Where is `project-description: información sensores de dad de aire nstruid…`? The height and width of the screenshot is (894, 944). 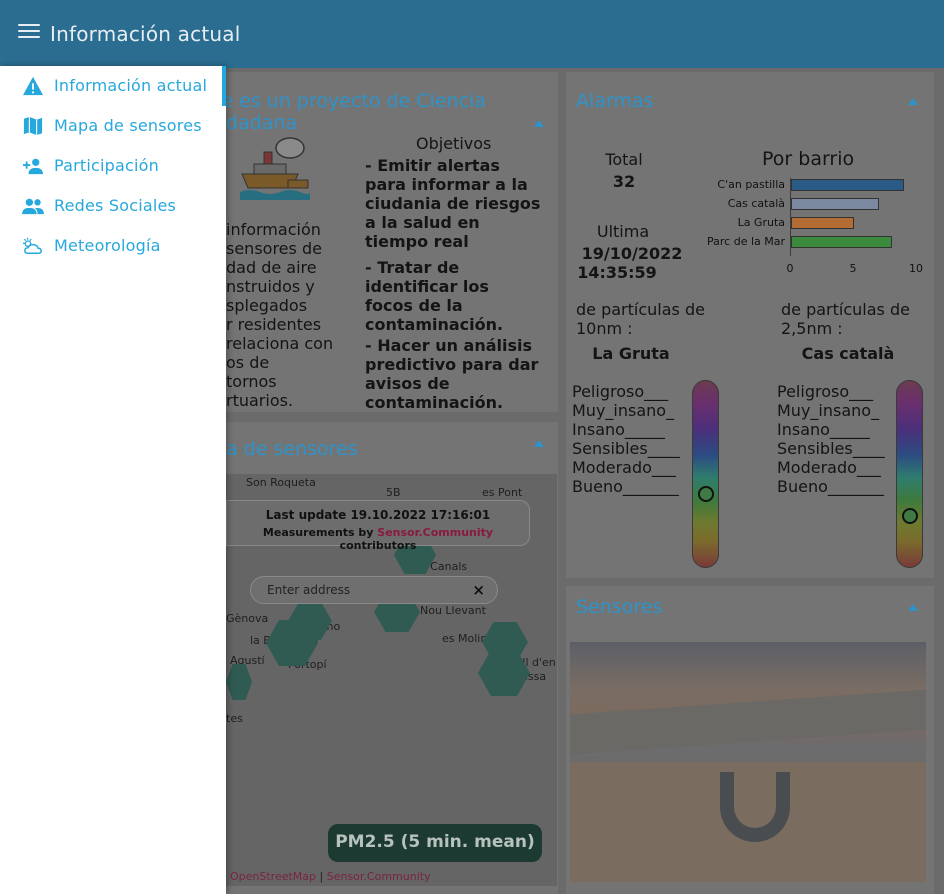 project-description: información sensores de dad de aire nstruid… is located at coordinates (286, 315).